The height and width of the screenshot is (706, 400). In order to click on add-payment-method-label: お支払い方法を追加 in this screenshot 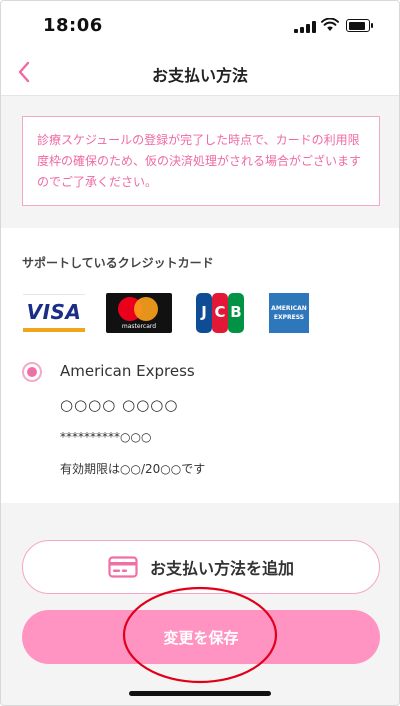, I will do `click(221, 568)`.